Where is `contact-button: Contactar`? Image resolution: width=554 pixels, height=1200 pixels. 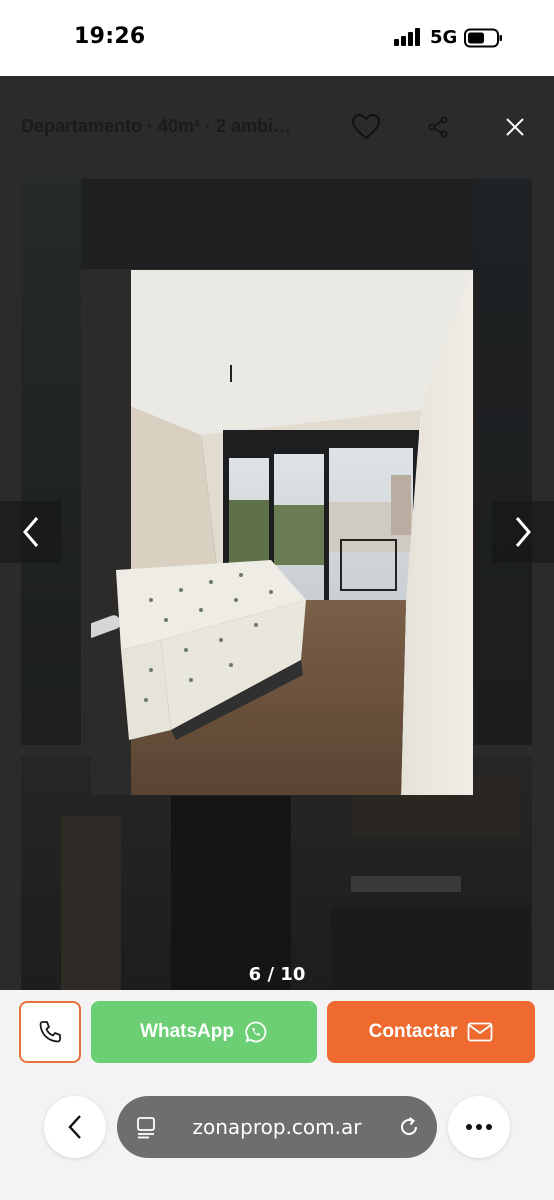
contact-button: Contactar is located at coordinates (431, 1032).